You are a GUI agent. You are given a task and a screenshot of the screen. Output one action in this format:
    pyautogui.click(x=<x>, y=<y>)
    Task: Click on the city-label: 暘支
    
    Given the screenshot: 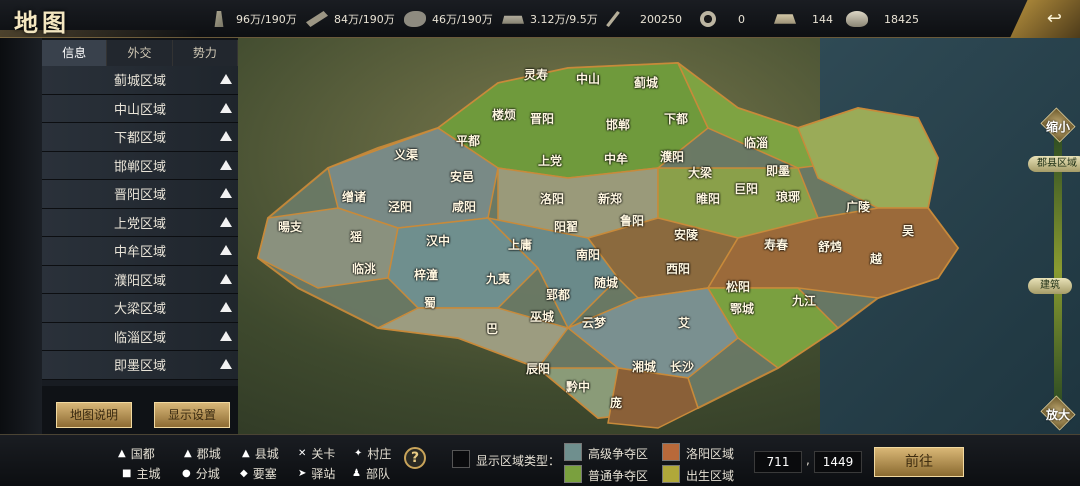 What is the action you would take?
    pyautogui.click(x=290, y=226)
    